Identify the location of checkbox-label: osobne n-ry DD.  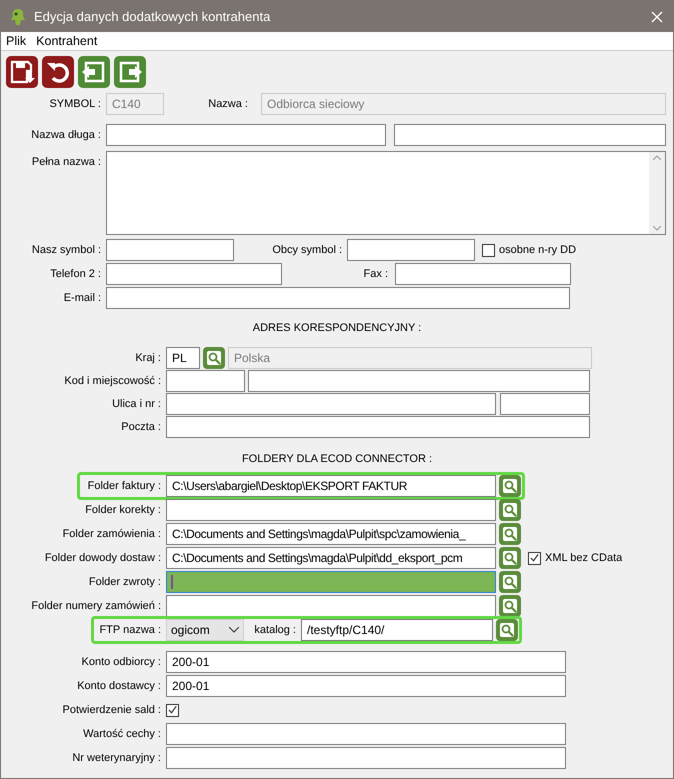
(537, 250).